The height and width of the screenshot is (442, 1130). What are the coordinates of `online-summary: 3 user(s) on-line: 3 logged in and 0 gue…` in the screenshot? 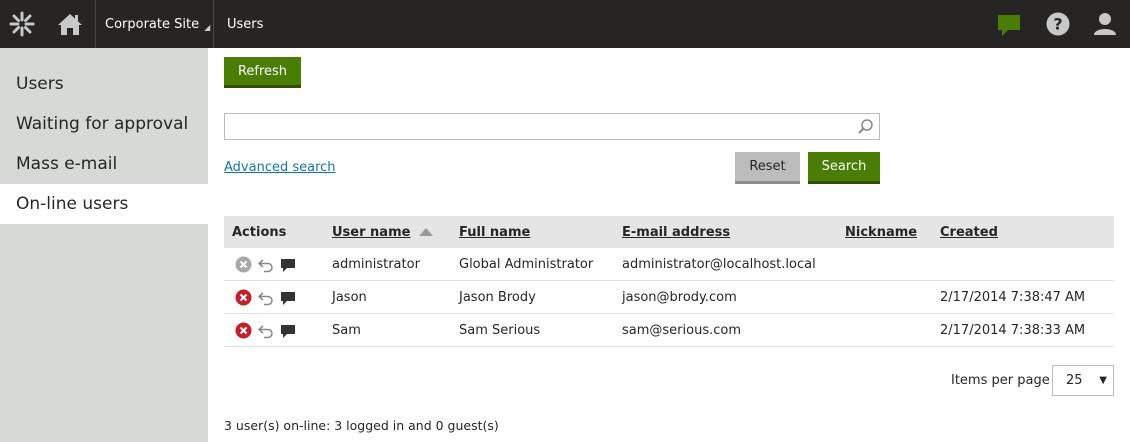 It's located at (361, 425).